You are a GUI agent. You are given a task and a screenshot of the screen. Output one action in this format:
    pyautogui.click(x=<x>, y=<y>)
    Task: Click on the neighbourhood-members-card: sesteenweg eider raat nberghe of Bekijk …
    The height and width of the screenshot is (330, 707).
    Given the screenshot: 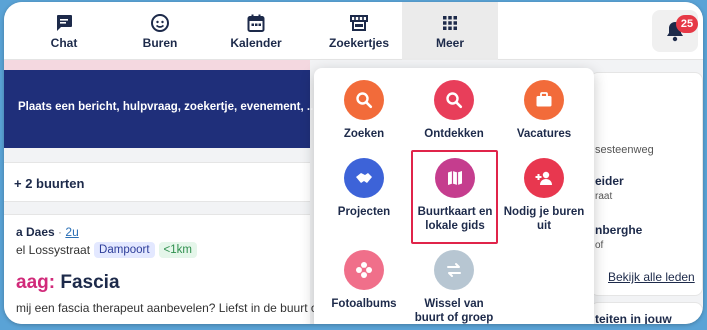 What is the action you would take?
    pyautogui.click(x=646, y=184)
    